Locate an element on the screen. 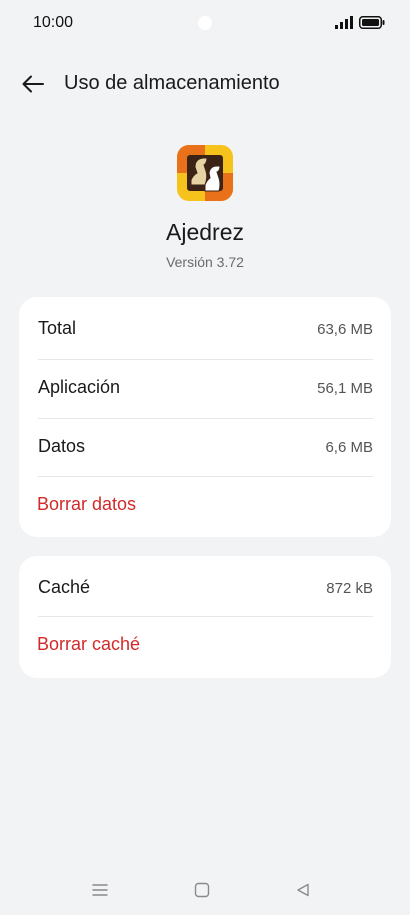  arrow-left-icon is located at coordinates (33, 84).